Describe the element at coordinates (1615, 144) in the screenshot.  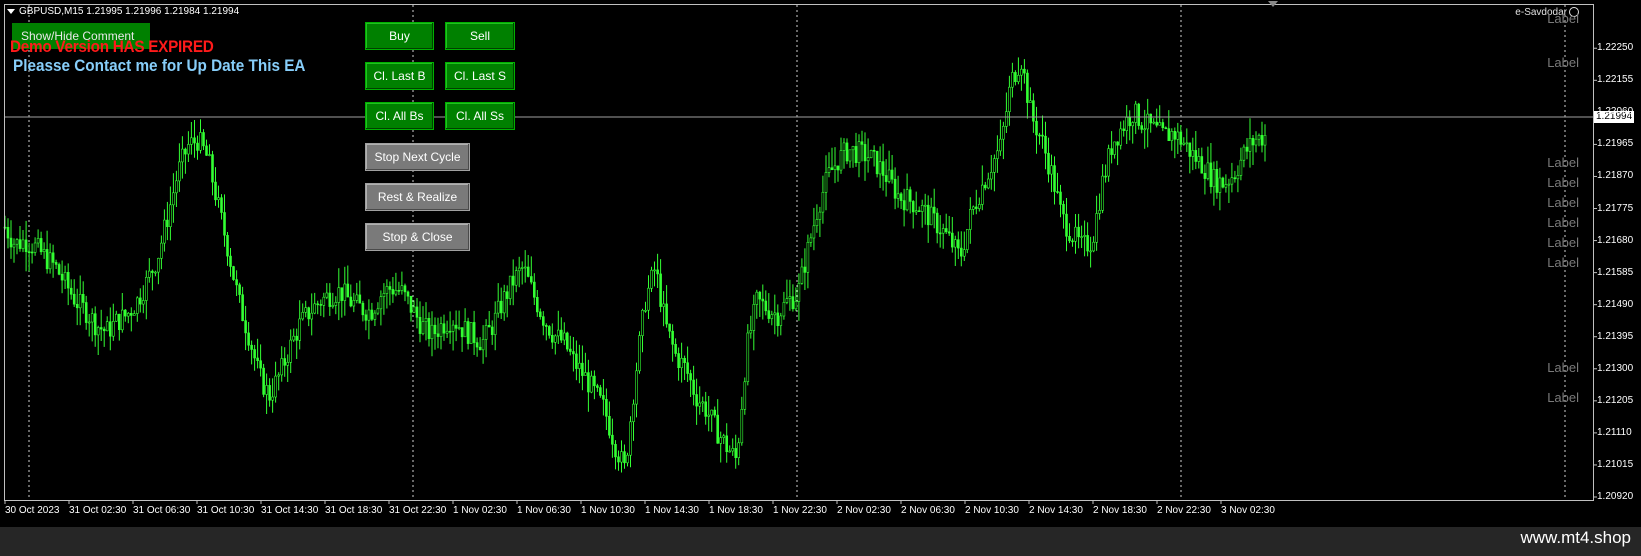
I see `price-tick-label: 1.21965` at that location.